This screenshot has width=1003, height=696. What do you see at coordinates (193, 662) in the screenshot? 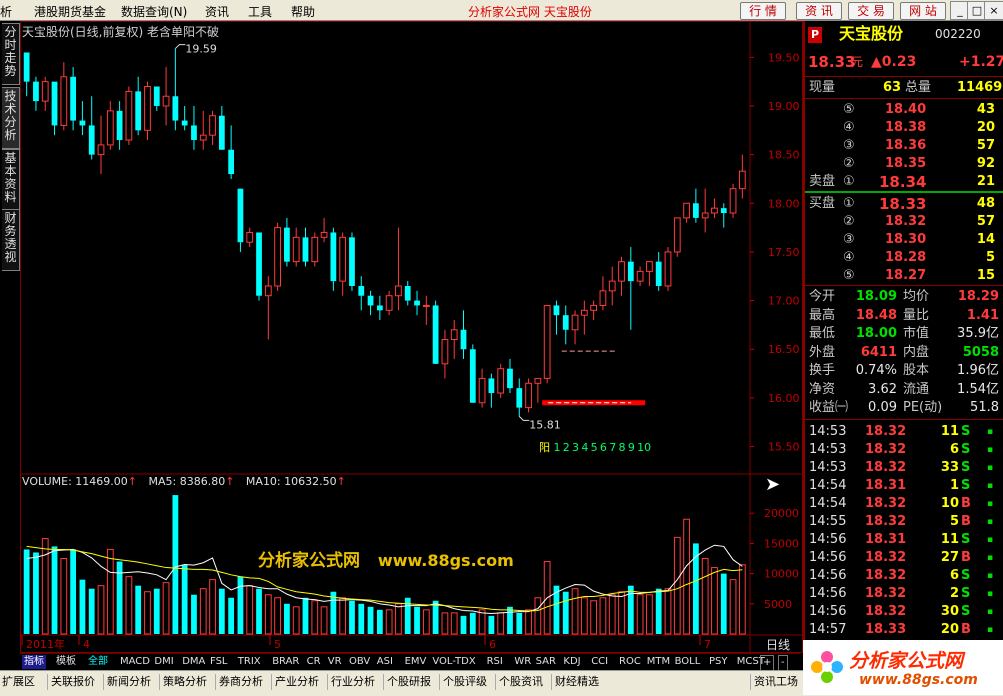
I see `indicator-tab-dma: DMA` at bounding box center [193, 662].